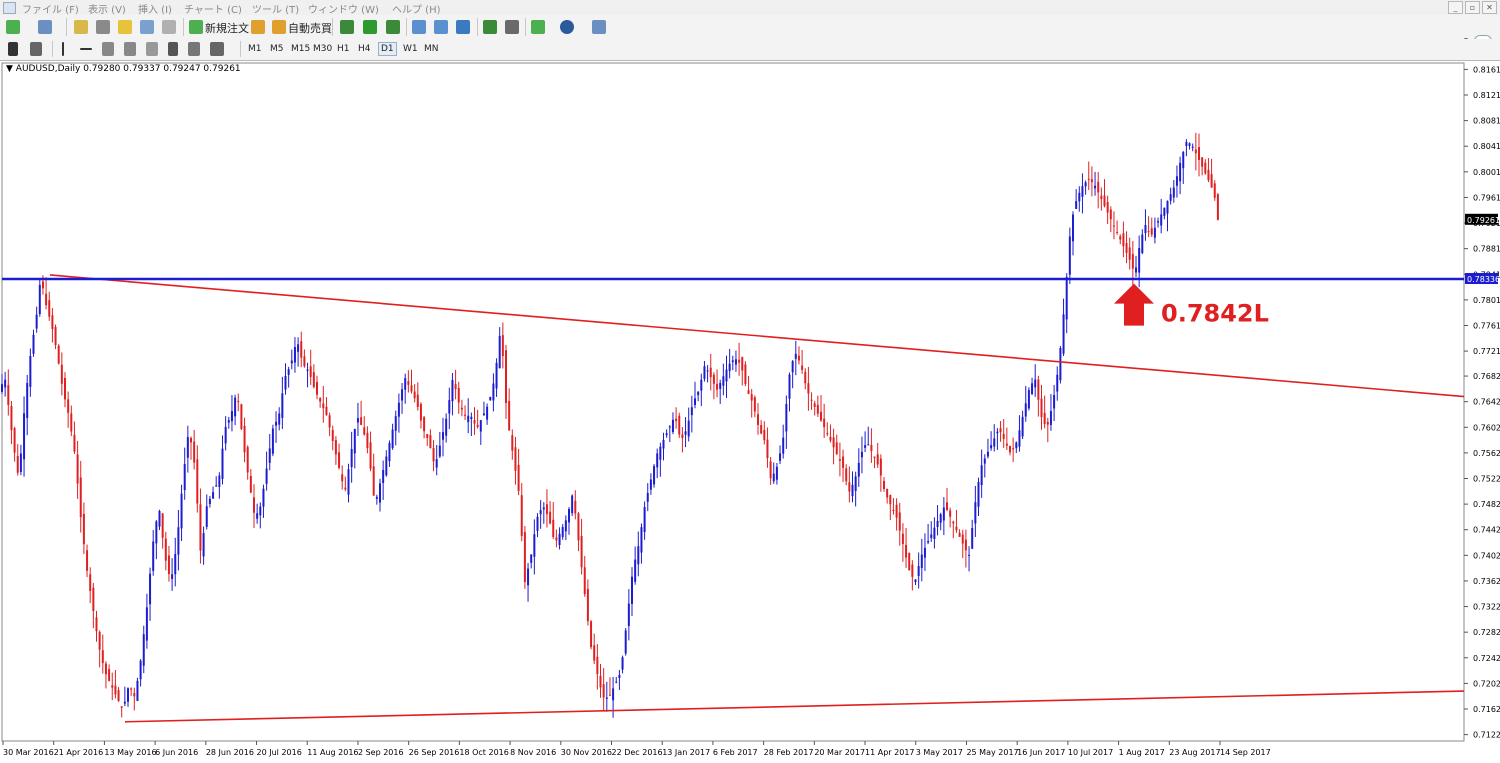 The width and height of the screenshot is (1500, 763). Describe the element at coordinates (1486, 530) in the screenshot. I see `y-tick-label: 0.74420` at that location.